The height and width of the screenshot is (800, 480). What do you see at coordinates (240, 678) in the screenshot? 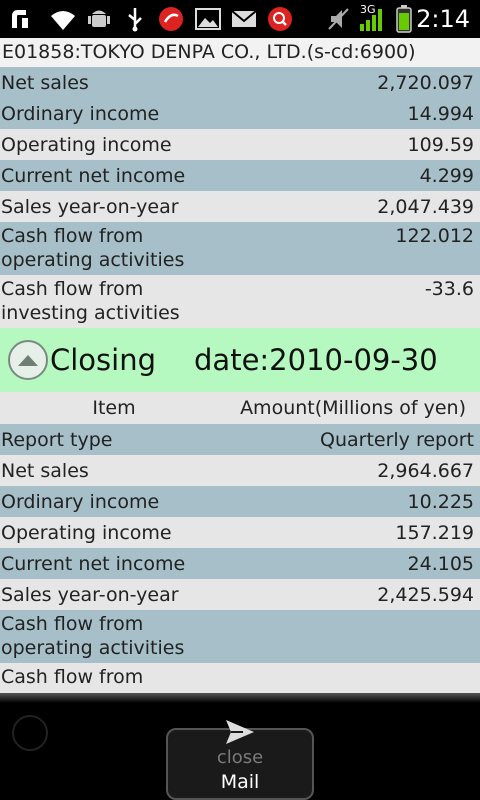
I see `table-row: Cash flow from investing activities` at bounding box center [240, 678].